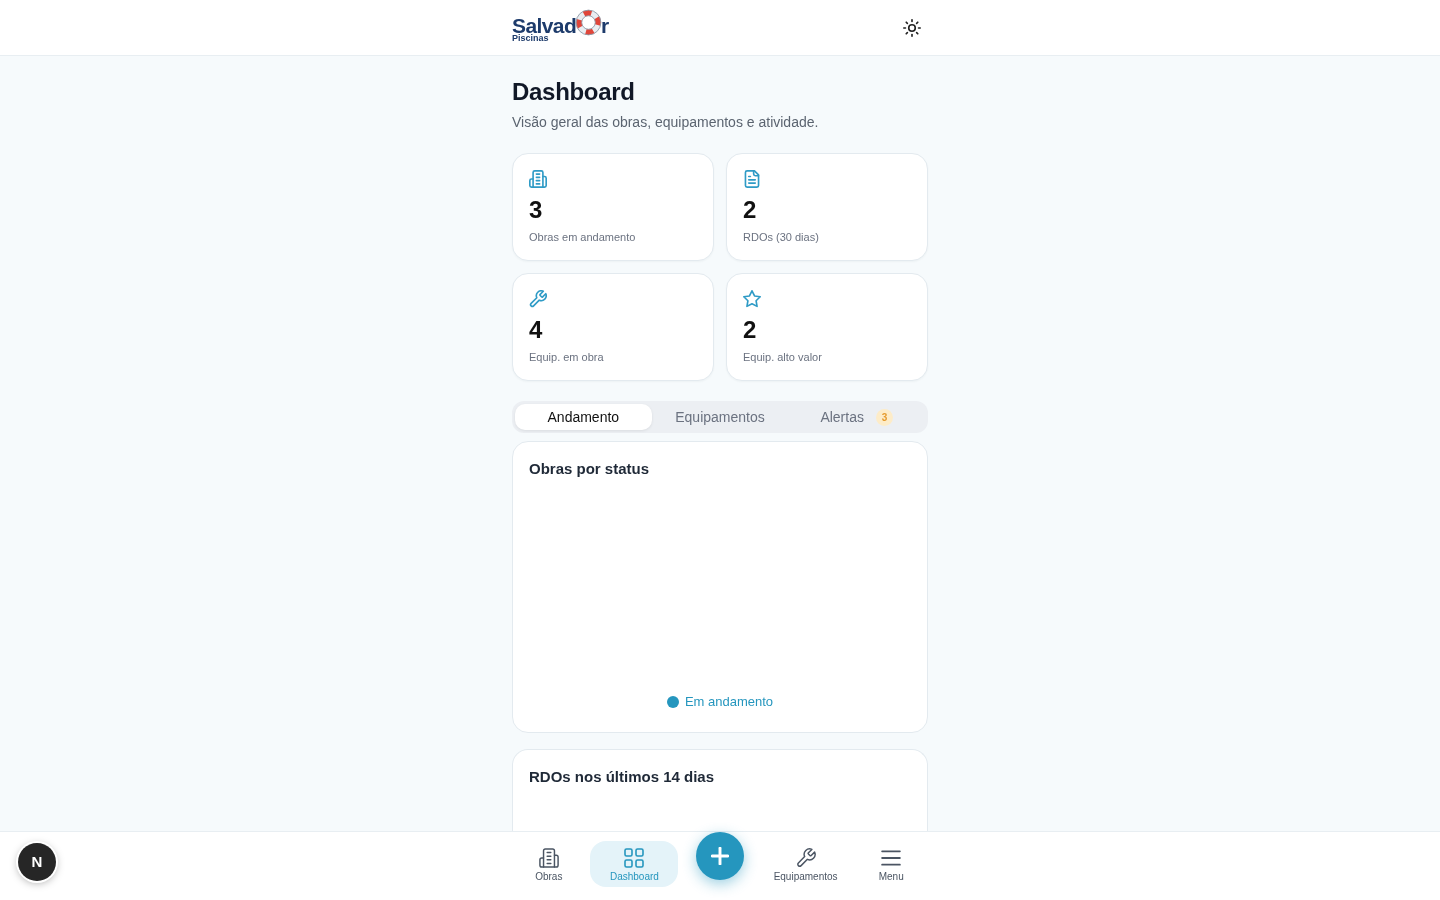 This screenshot has height=900, width=1440. What do you see at coordinates (589, 22) in the screenshot?
I see `lifebuoy-icon` at bounding box center [589, 22].